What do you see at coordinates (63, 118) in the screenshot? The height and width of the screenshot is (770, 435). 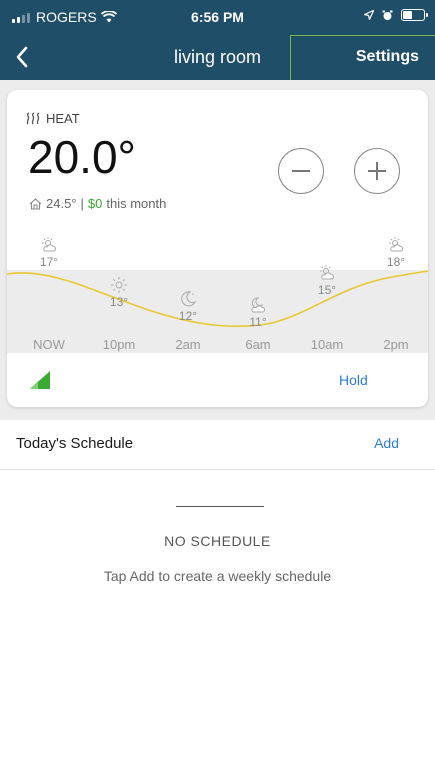 I see `mode-label: HEAT` at bounding box center [63, 118].